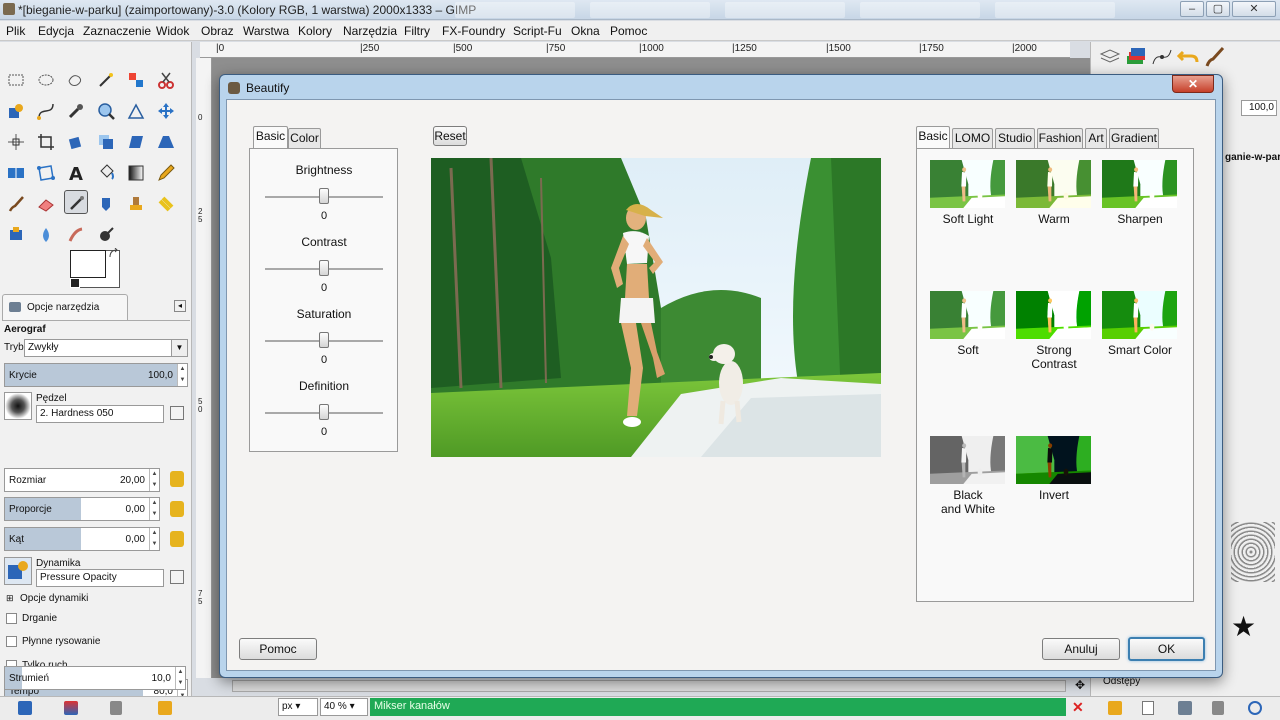  I want to click on paintbrush-icon, so click(16, 204).